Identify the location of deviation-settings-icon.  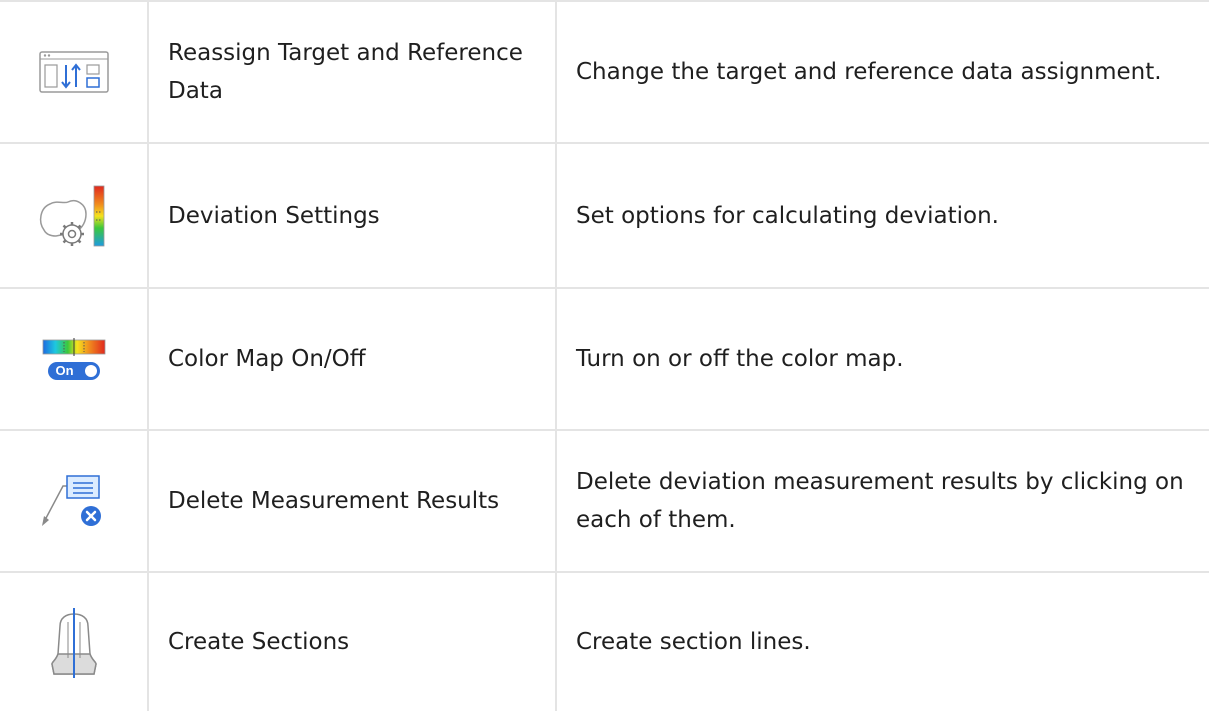
(71, 215).